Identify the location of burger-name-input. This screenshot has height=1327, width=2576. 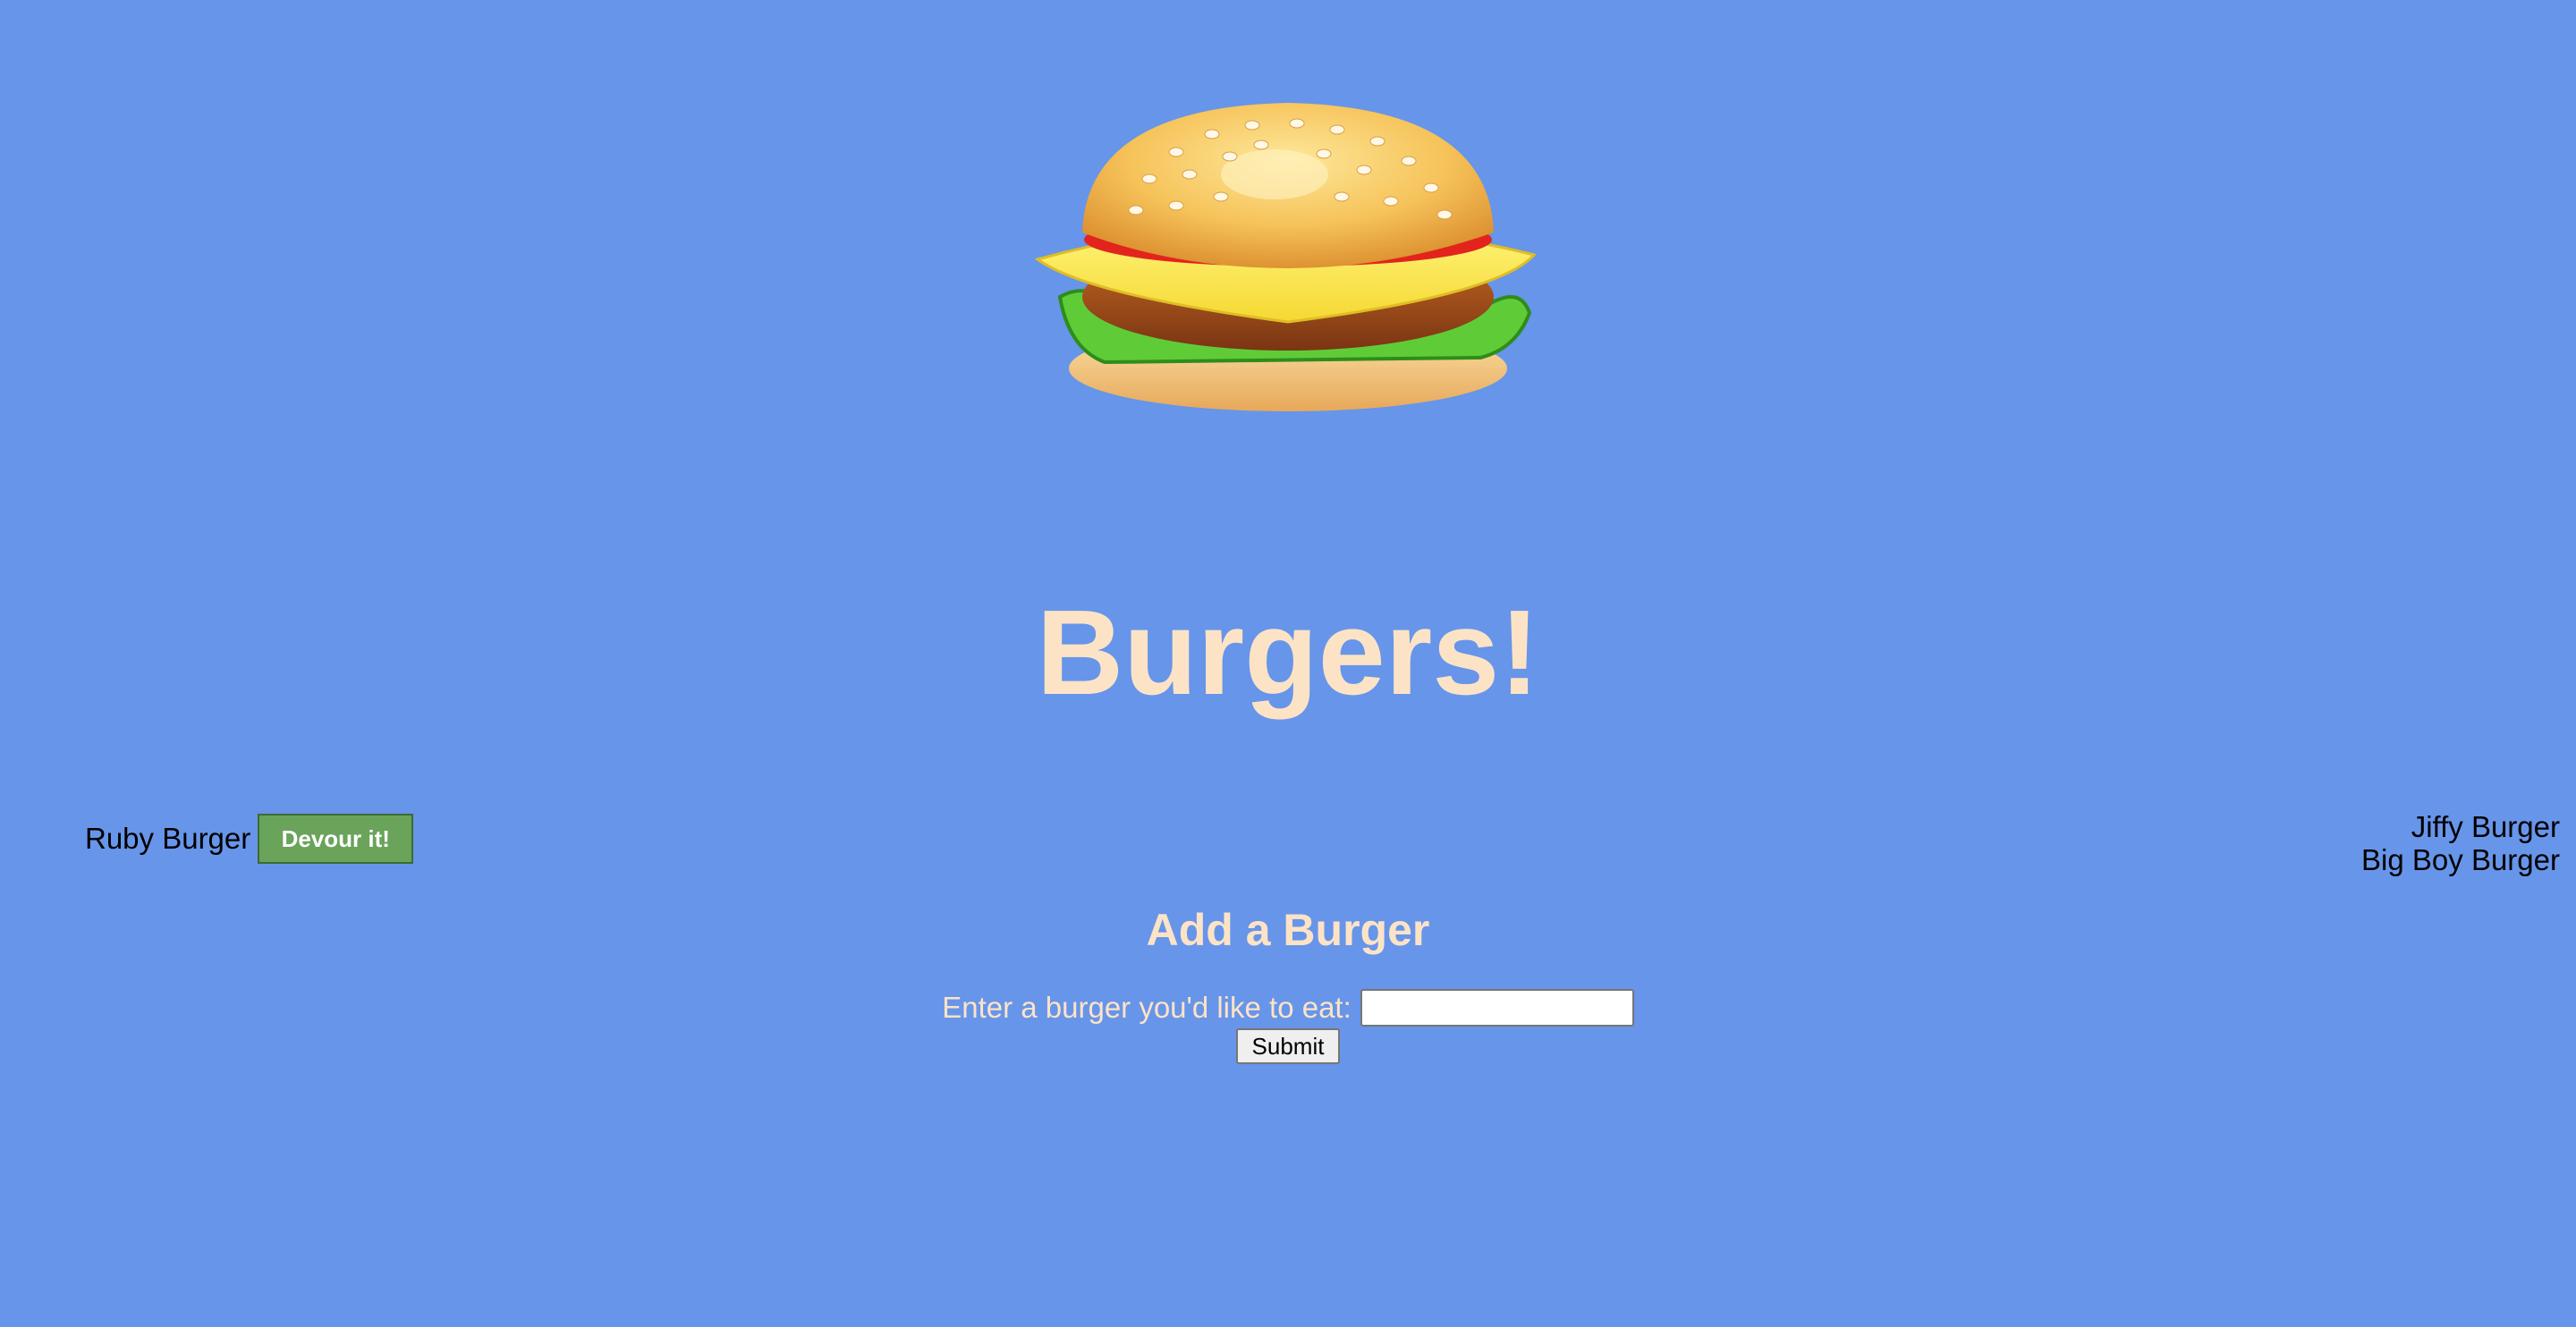
(1497, 1008).